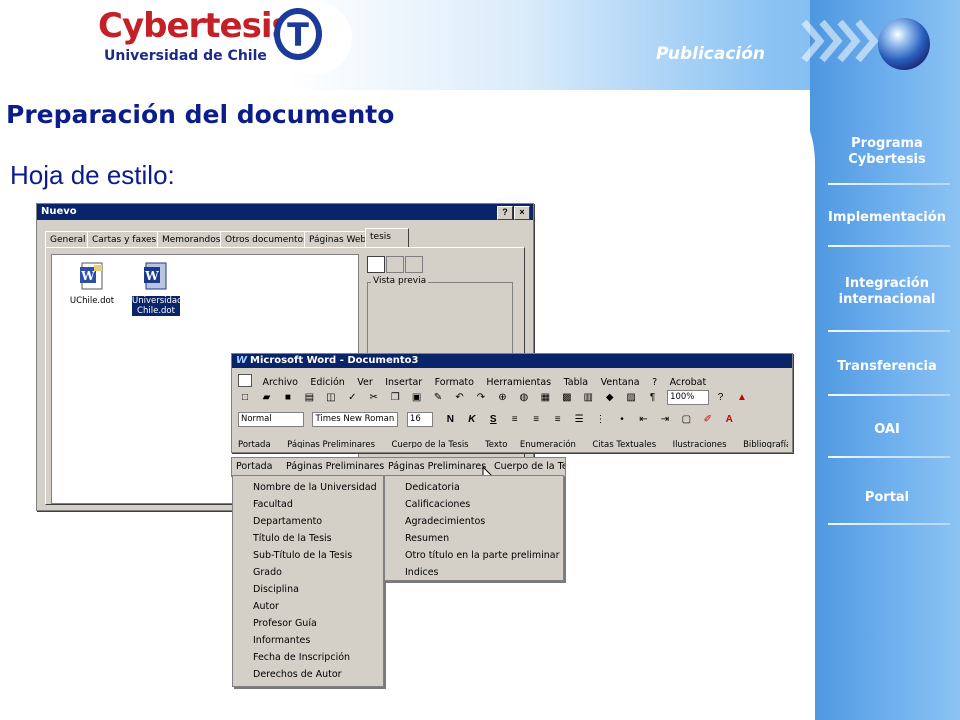  I want to click on menu-item: Título de la Tesis, so click(308, 538).